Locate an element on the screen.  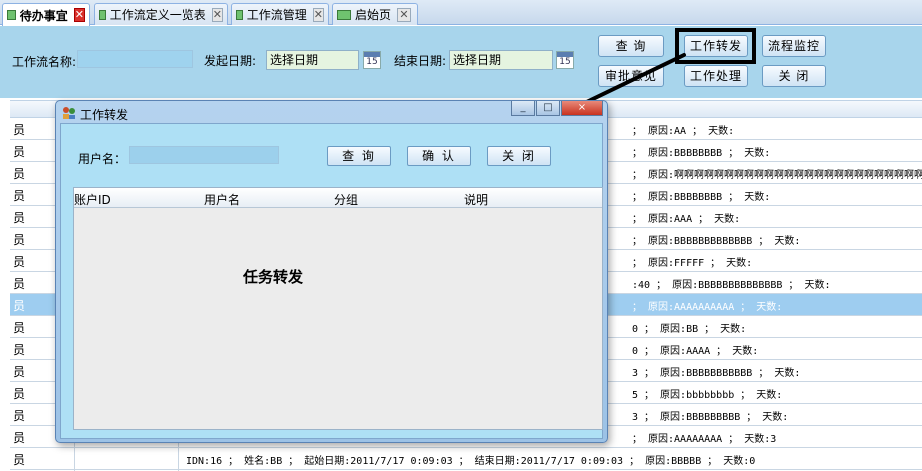
column-header-description: 说明 is located at coordinates (476, 199).